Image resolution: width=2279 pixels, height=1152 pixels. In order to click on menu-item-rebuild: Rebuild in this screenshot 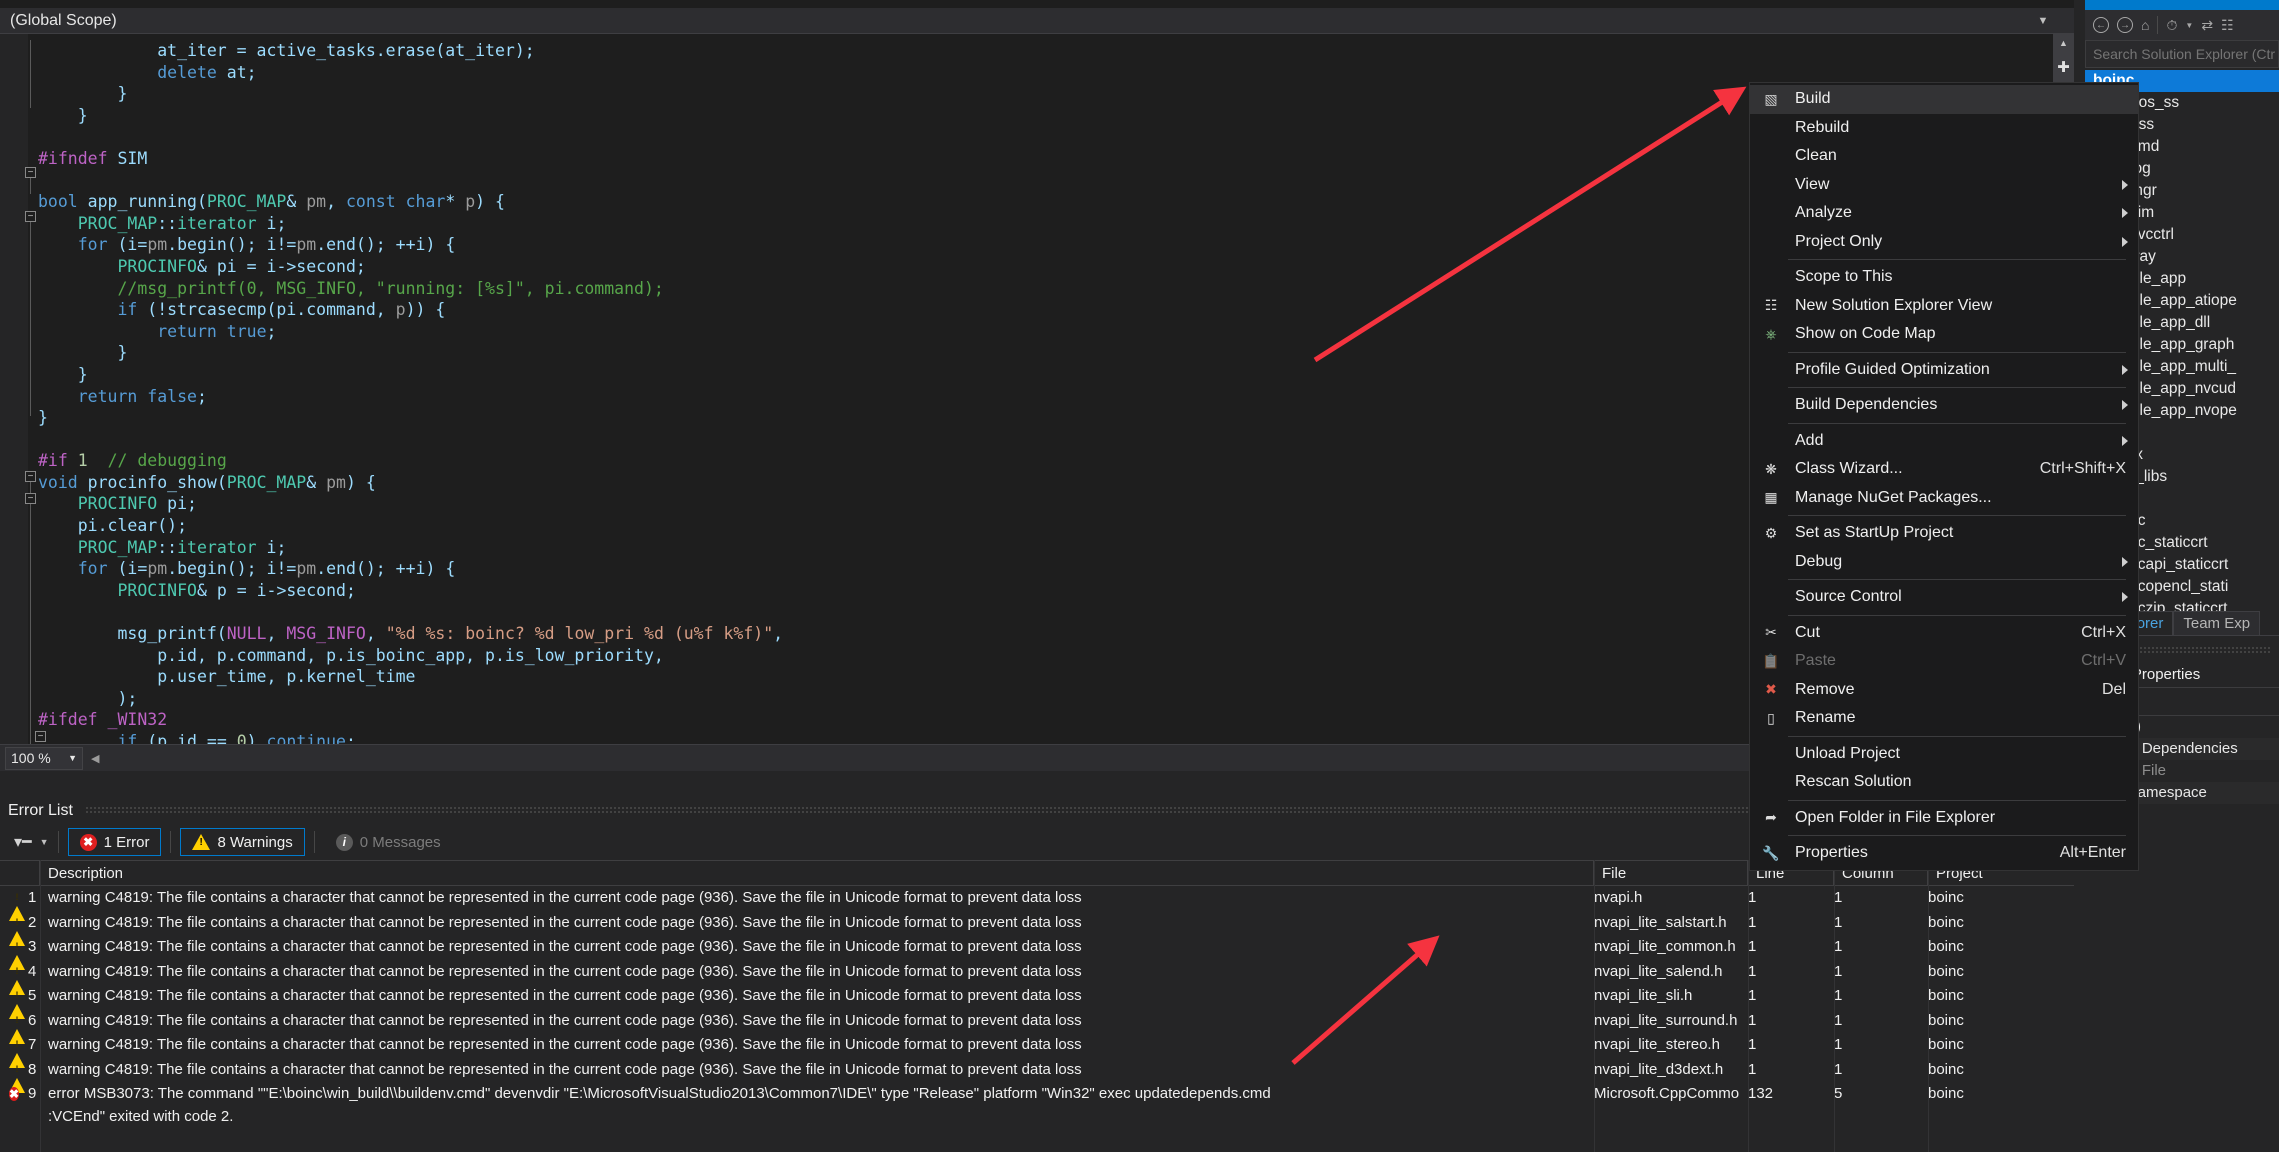, I will do `click(1944, 128)`.